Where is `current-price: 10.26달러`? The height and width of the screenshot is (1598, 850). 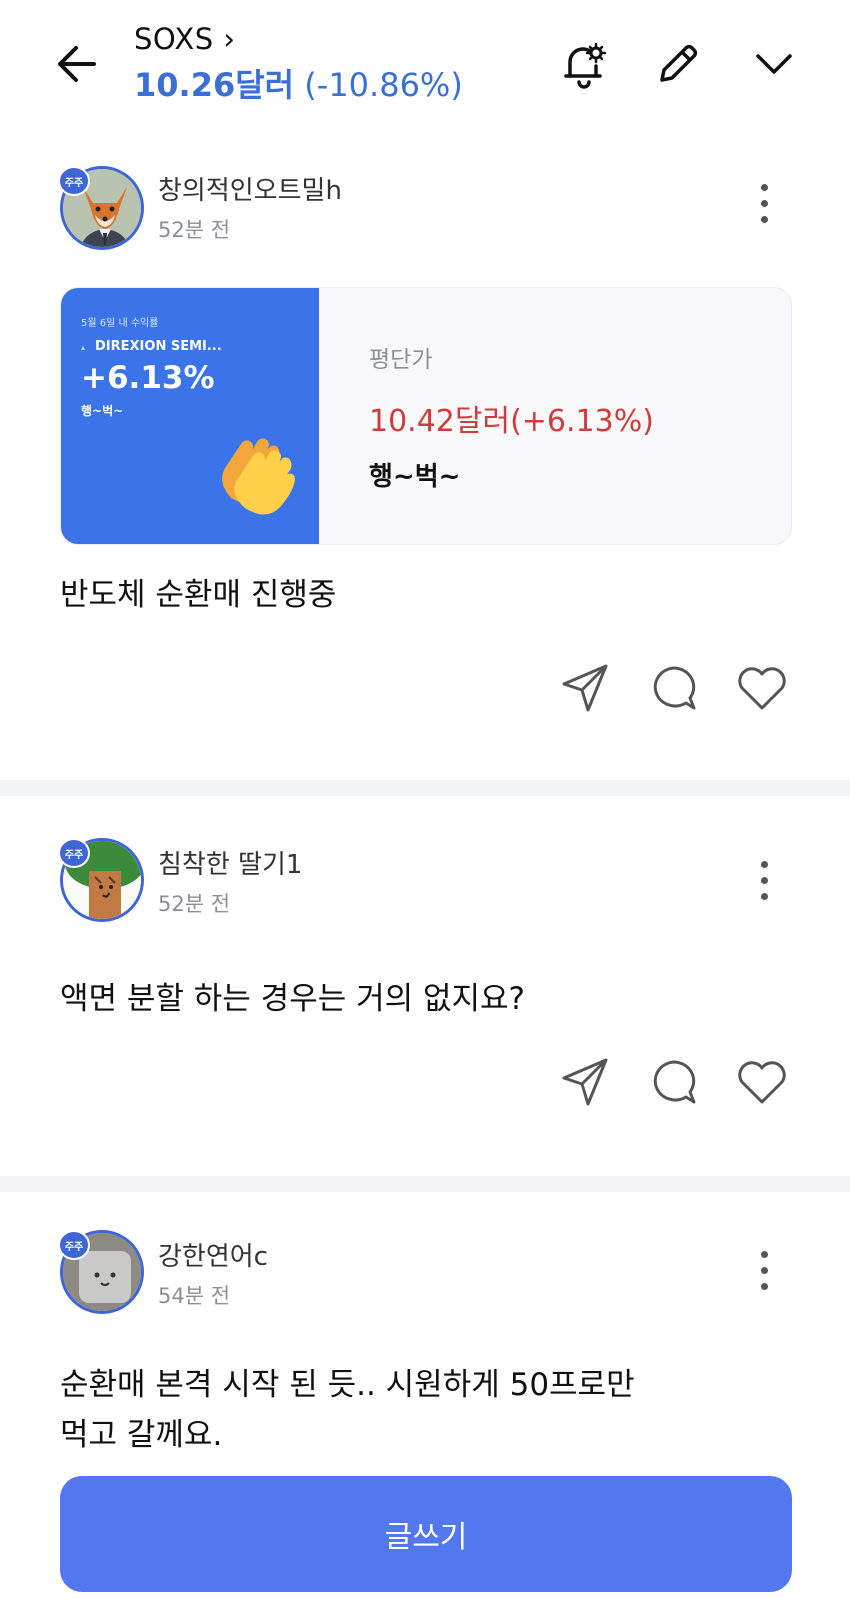 current-price: 10.26달러 is located at coordinates (214, 85).